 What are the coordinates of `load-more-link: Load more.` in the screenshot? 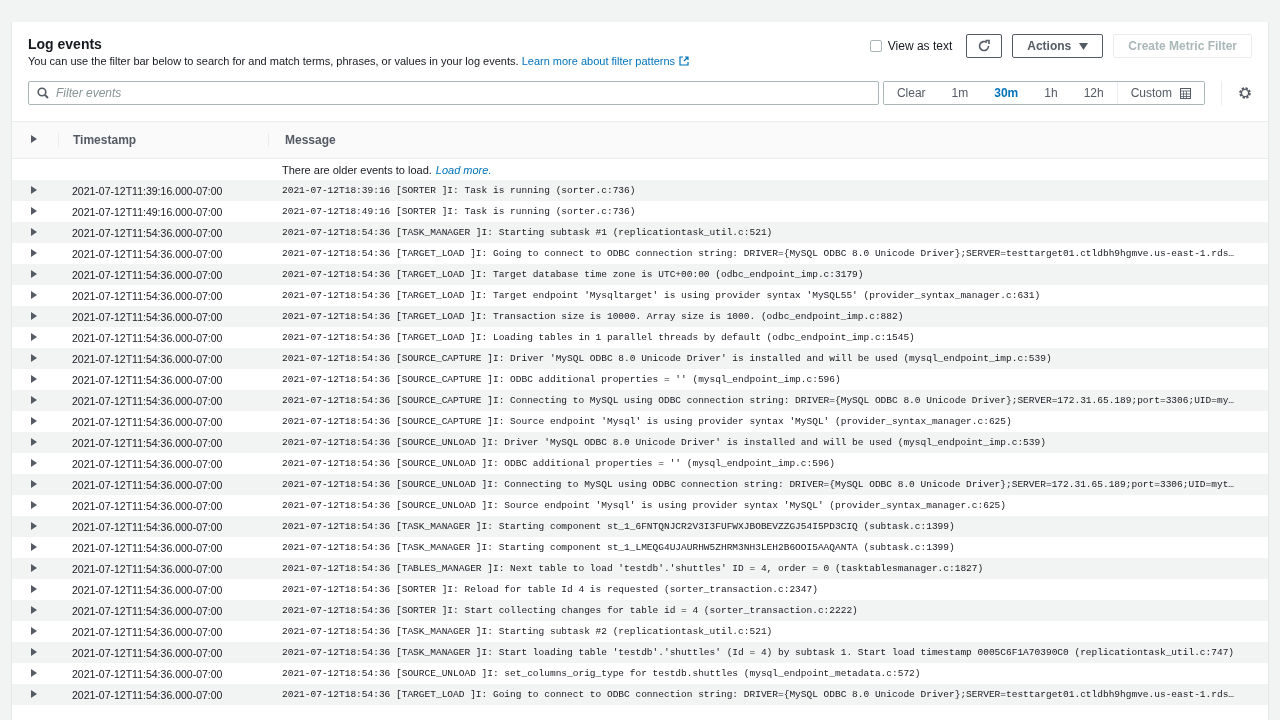 It's located at (463, 169).